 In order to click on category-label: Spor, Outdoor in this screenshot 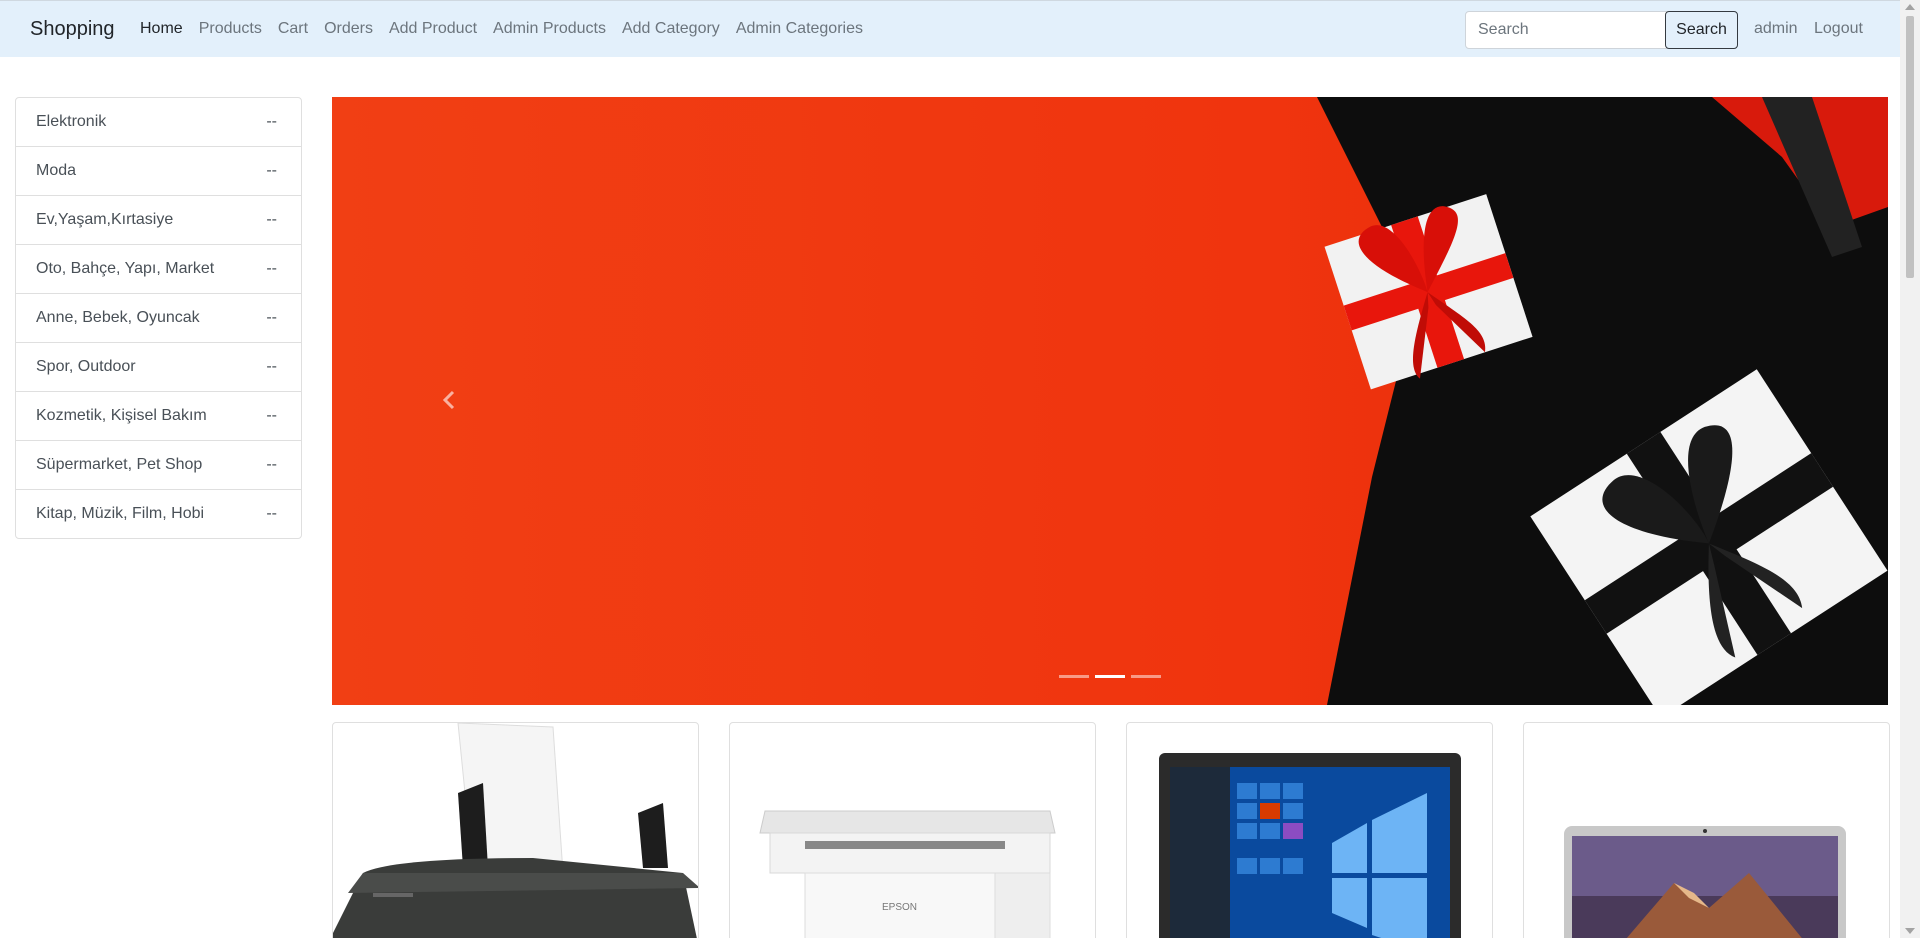, I will do `click(86, 366)`.